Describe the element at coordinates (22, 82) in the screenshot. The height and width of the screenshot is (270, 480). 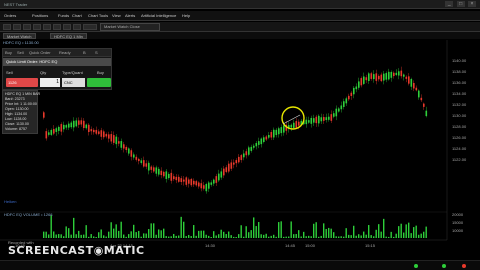
I see `sell-button: 1126` at that location.